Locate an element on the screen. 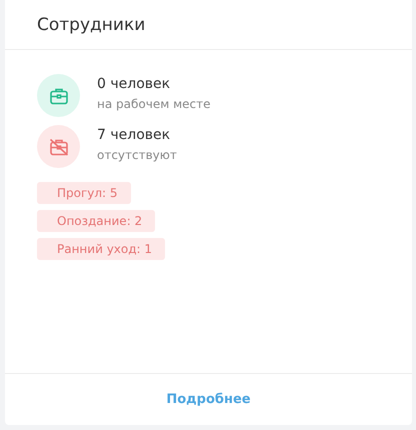 This screenshot has width=416, height=430. tag: Опоздание: 2 is located at coordinates (96, 221).